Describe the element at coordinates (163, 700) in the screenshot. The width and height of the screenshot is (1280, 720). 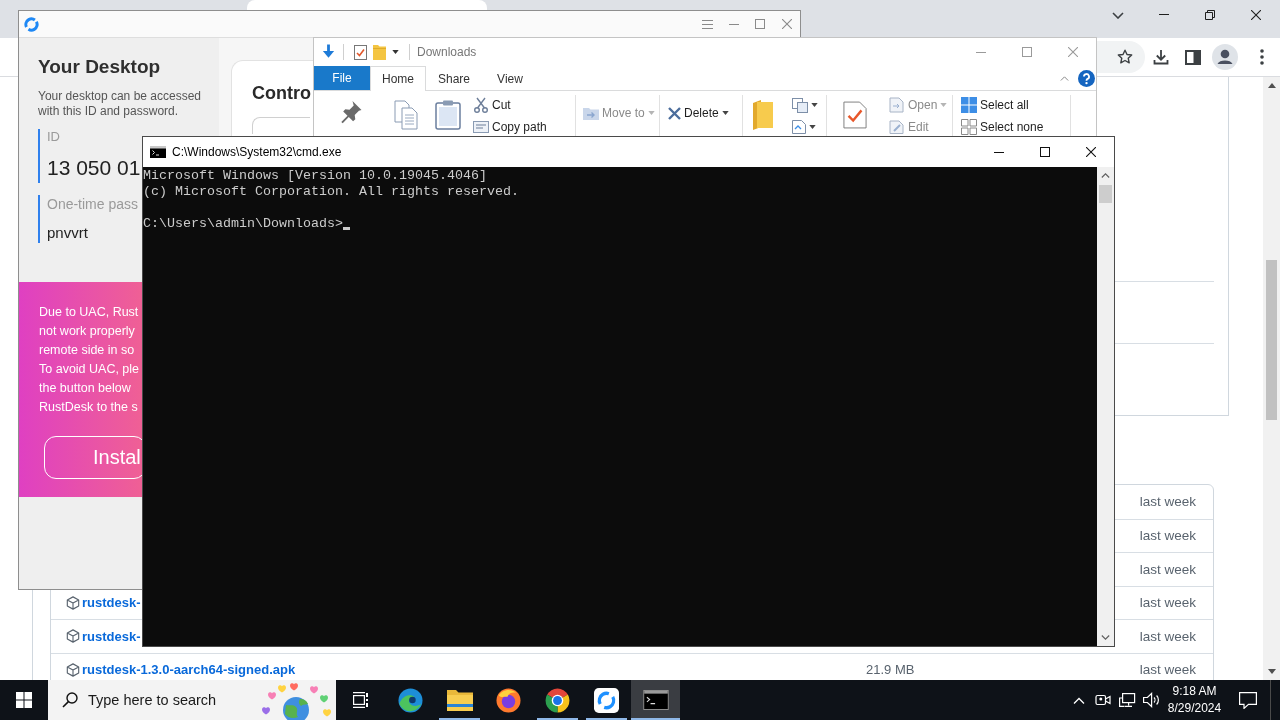
I see `search-field: Type here to search` at that location.